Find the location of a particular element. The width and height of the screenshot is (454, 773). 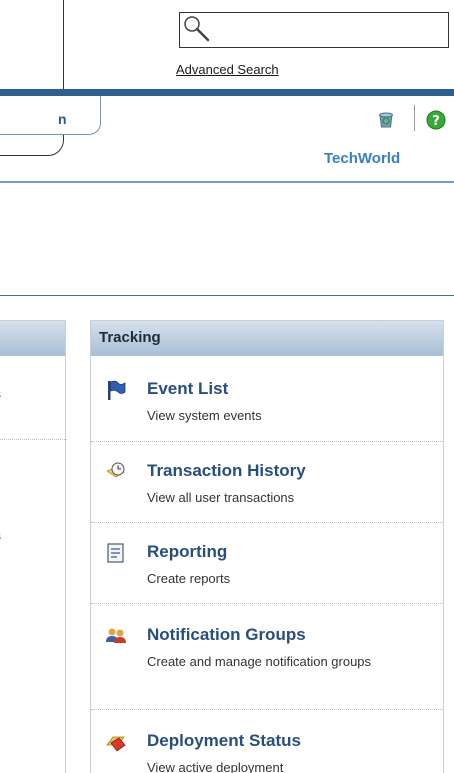

tracking-panel-header: Tracking is located at coordinates (267, 338).